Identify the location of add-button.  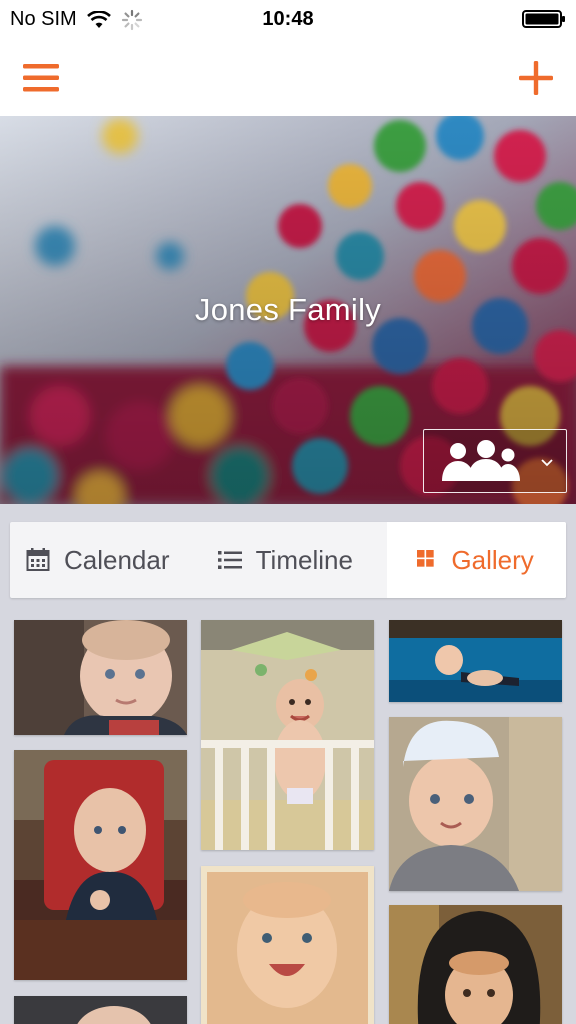
(536, 78).